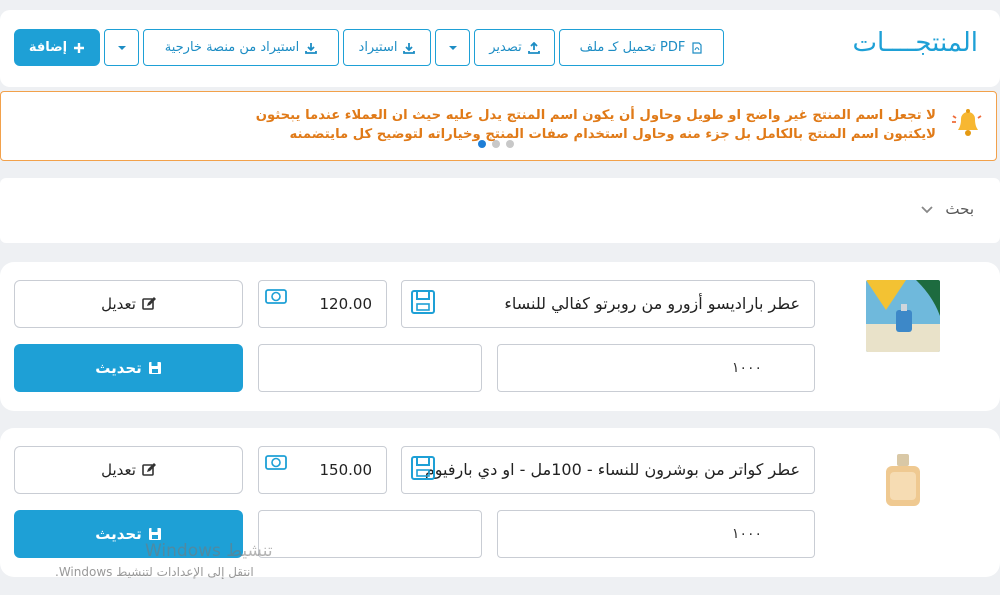  Describe the element at coordinates (154, 572) in the screenshot. I see `watermark-subtitle: انتقل إلى الإعدادات لتنشيط Windows.` at that location.